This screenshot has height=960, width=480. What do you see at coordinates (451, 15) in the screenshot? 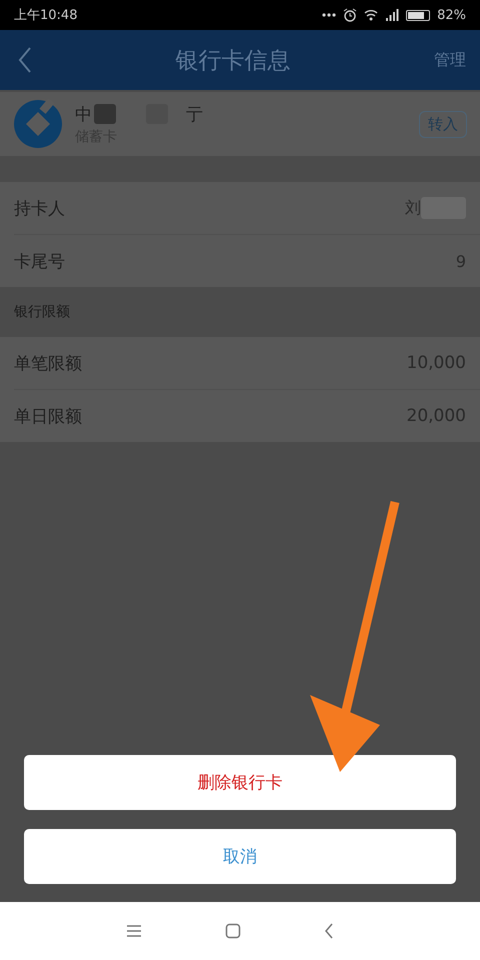
I see `battery-percent: 82%` at bounding box center [451, 15].